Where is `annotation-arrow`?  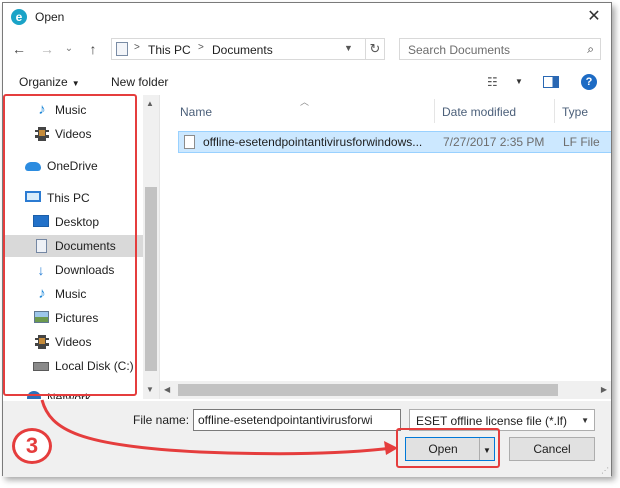
annotation-arrow is located at coordinates (219, 427).